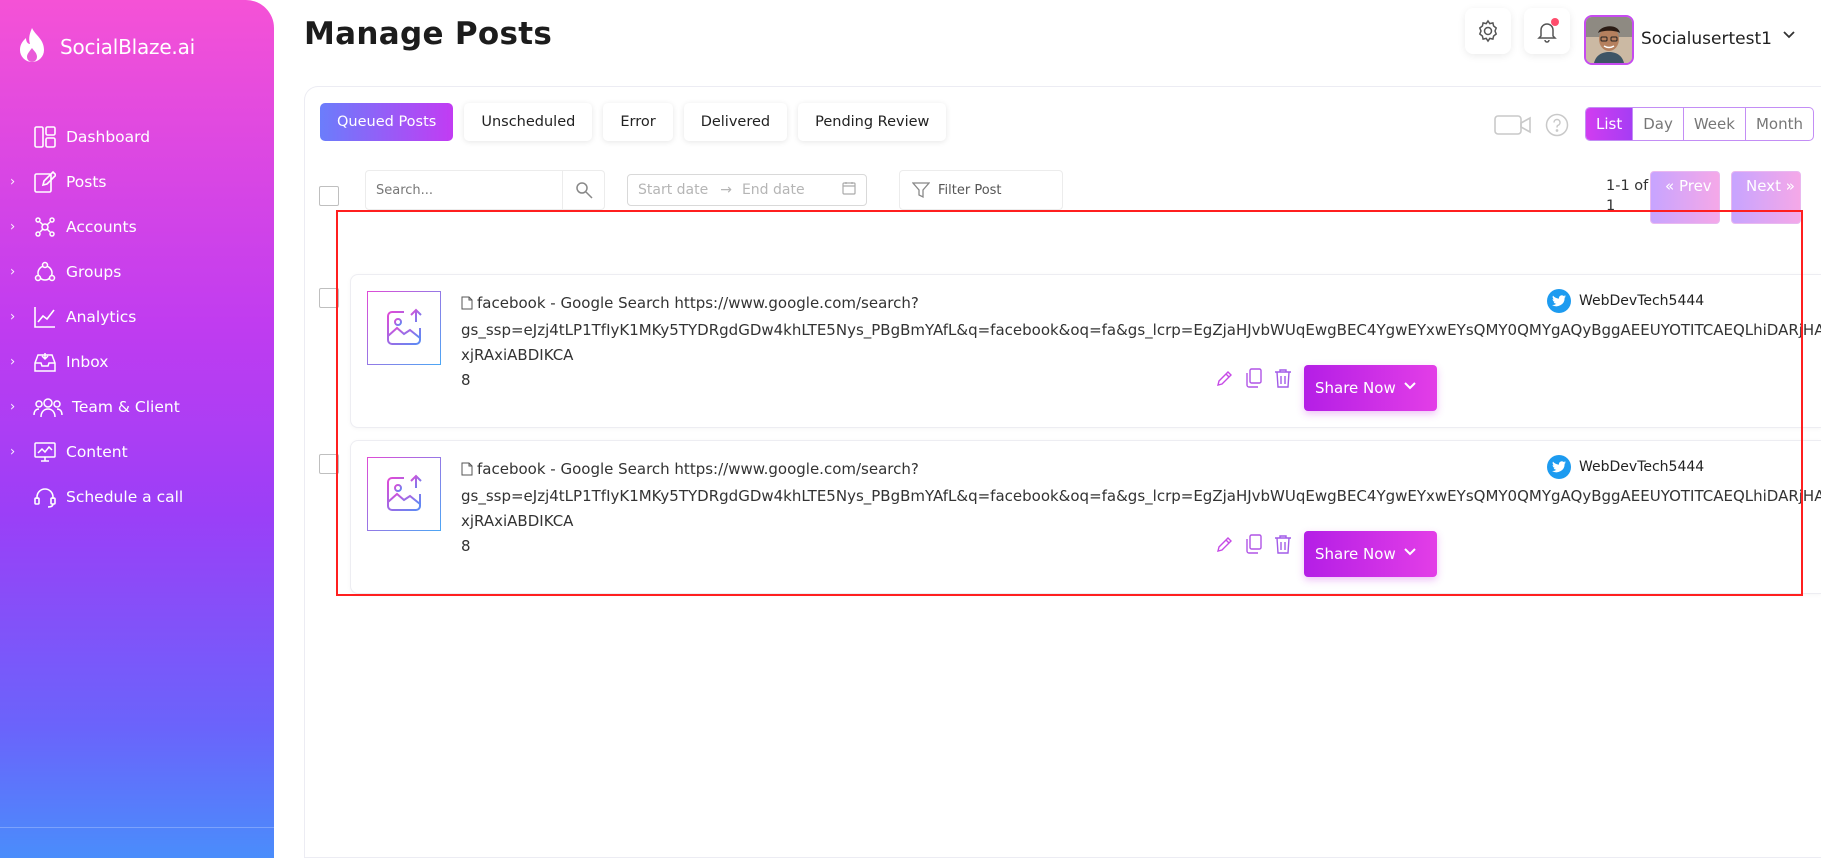 This screenshot has height=858, width=1821. I want to click on username: Socialusertest1, so click(1706, 39).